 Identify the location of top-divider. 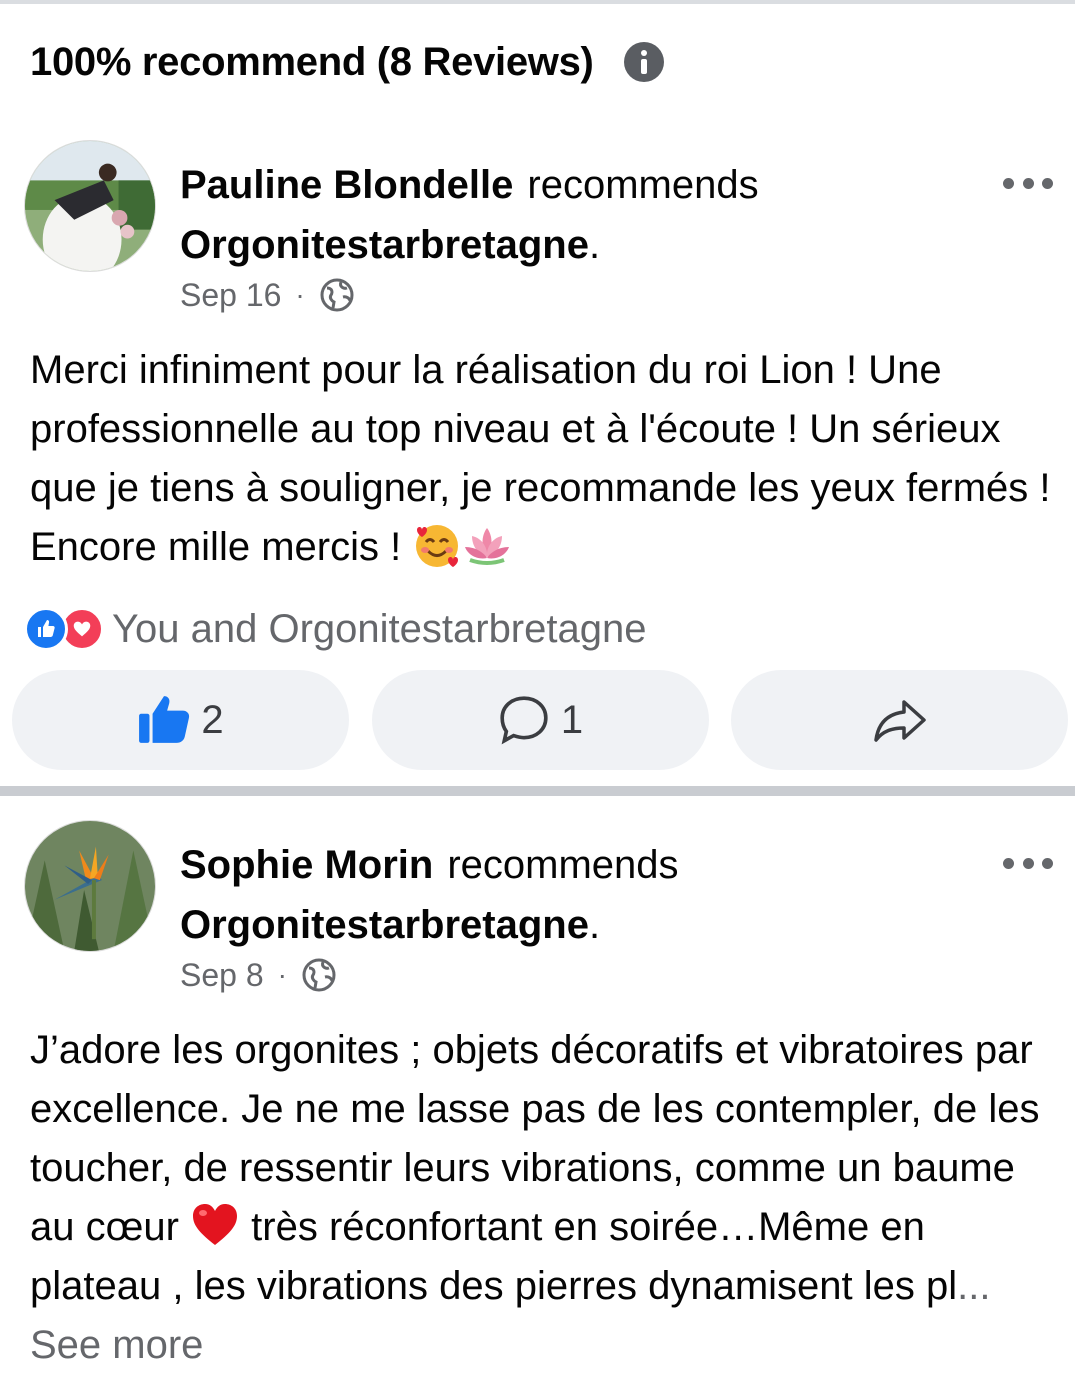
(537, 2).